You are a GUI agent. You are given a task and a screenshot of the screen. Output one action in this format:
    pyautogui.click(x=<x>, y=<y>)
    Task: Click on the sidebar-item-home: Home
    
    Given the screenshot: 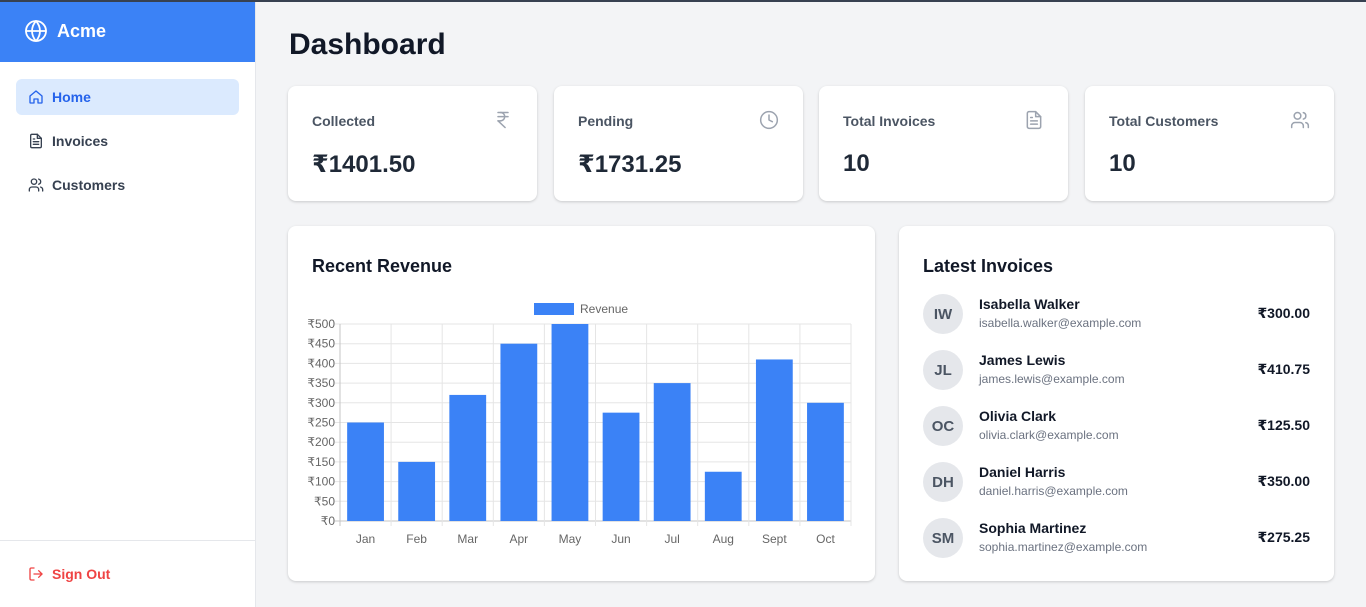 What is the action you would take?
    pyautogui.click(x=127, y=97)
    